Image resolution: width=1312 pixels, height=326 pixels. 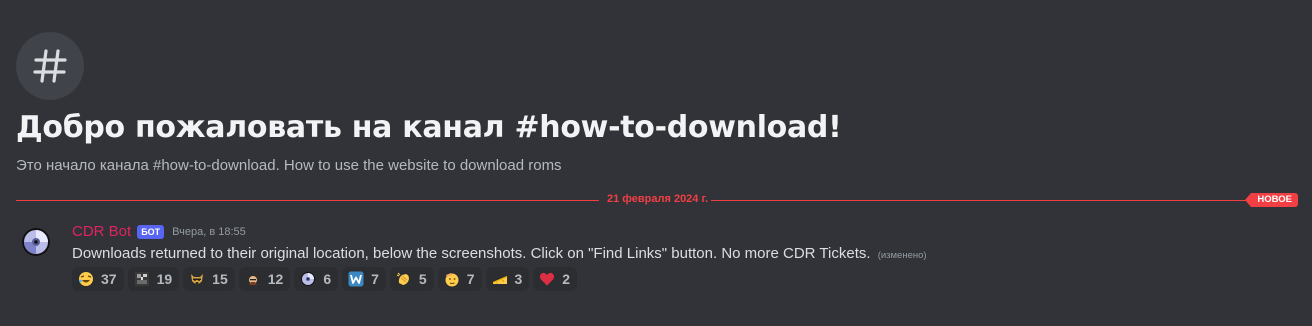 I want to click on reaction-disc: 6, so click(x=316, y=279).